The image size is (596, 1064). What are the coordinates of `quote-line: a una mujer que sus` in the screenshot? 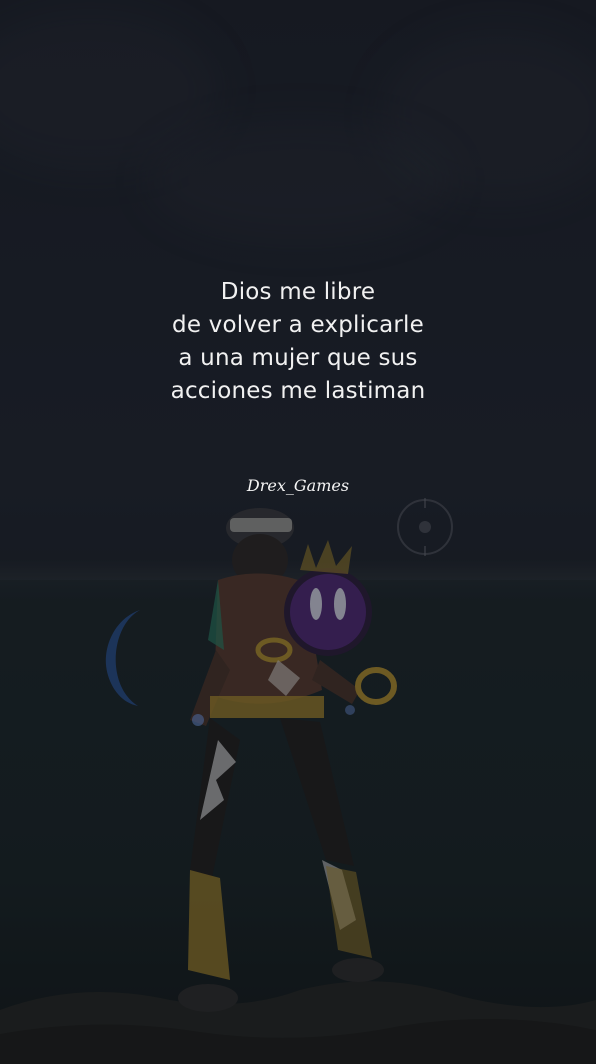 It's located at (298, 358).